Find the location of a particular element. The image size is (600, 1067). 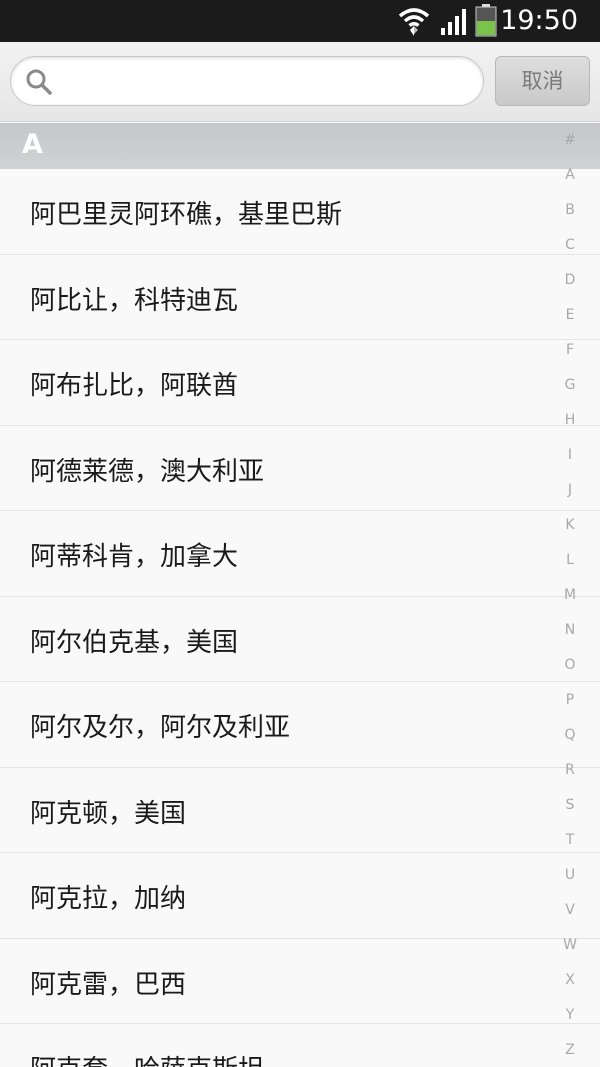

battery-icon is located at coordinates (486, 20).